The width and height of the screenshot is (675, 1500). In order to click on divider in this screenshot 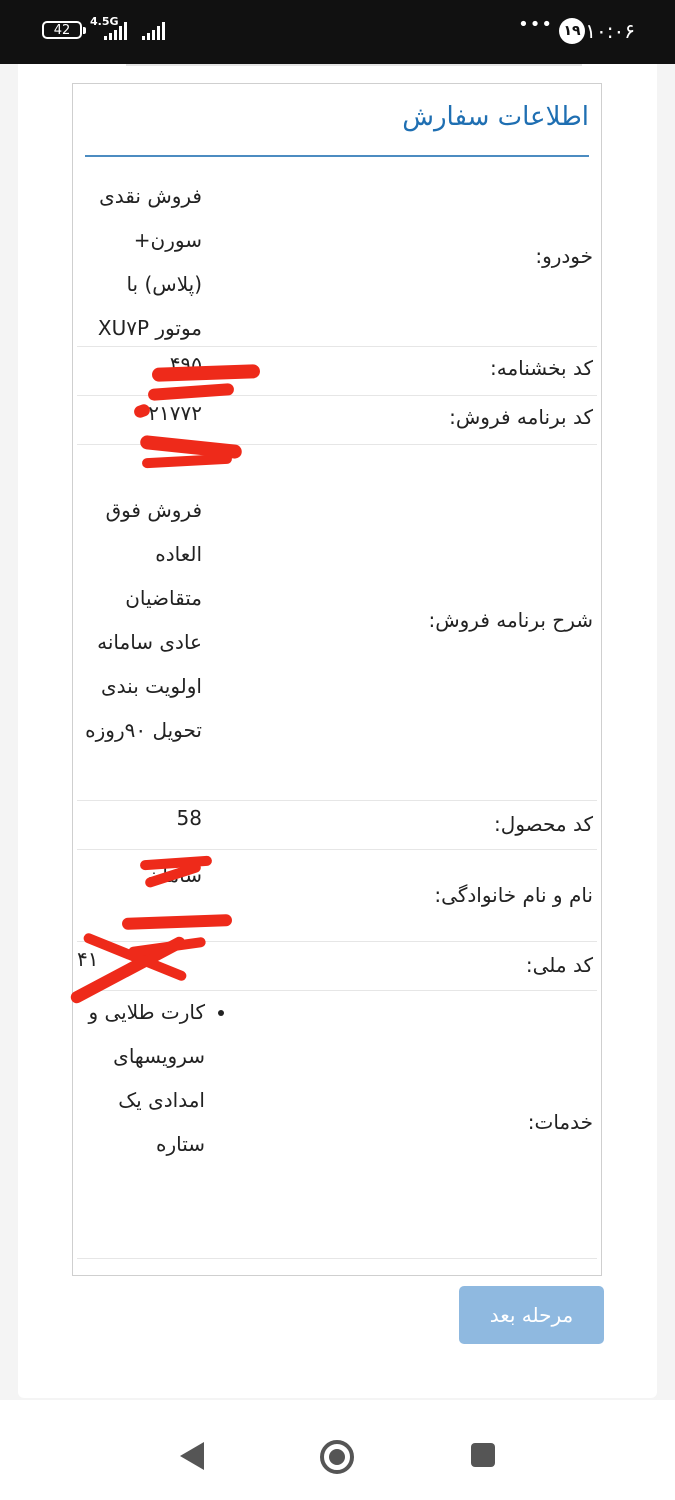, I will do `click(354, 65)`.